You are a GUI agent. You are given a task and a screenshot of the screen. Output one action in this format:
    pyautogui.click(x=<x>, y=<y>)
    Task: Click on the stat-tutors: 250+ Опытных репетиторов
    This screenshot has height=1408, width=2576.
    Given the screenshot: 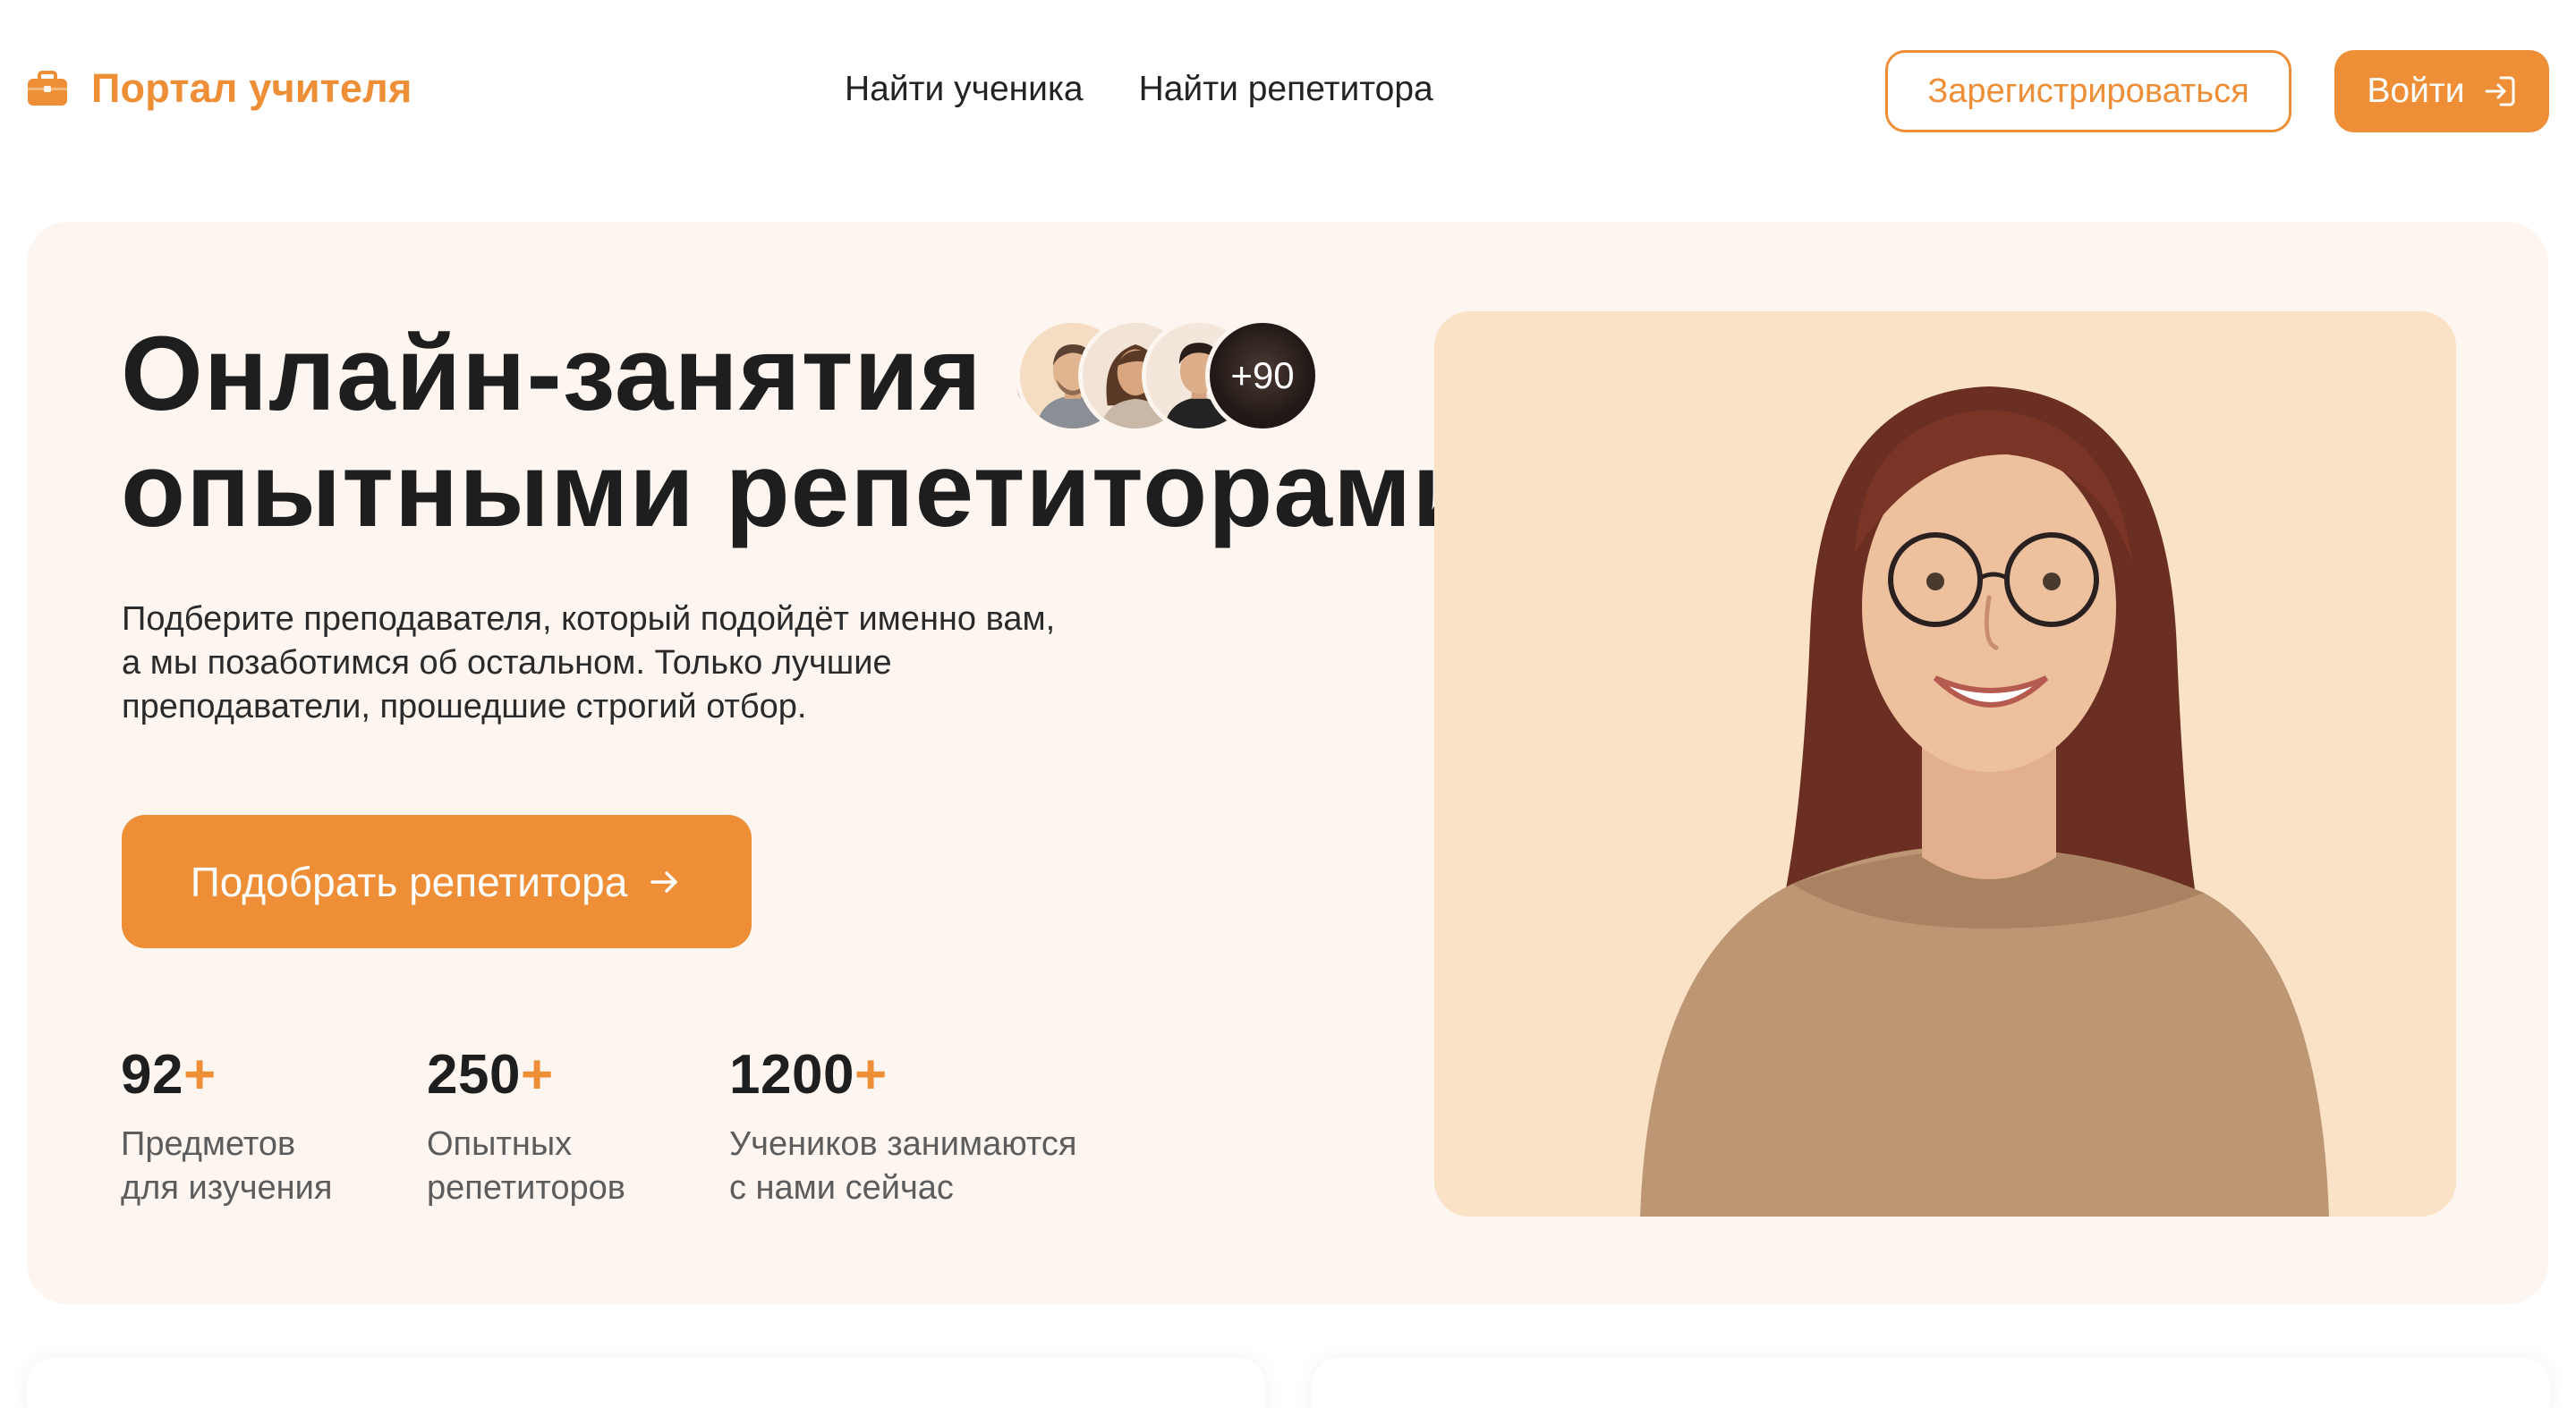 What is the action you would take?
    pyautogui.click(x=526, y=1126)
    